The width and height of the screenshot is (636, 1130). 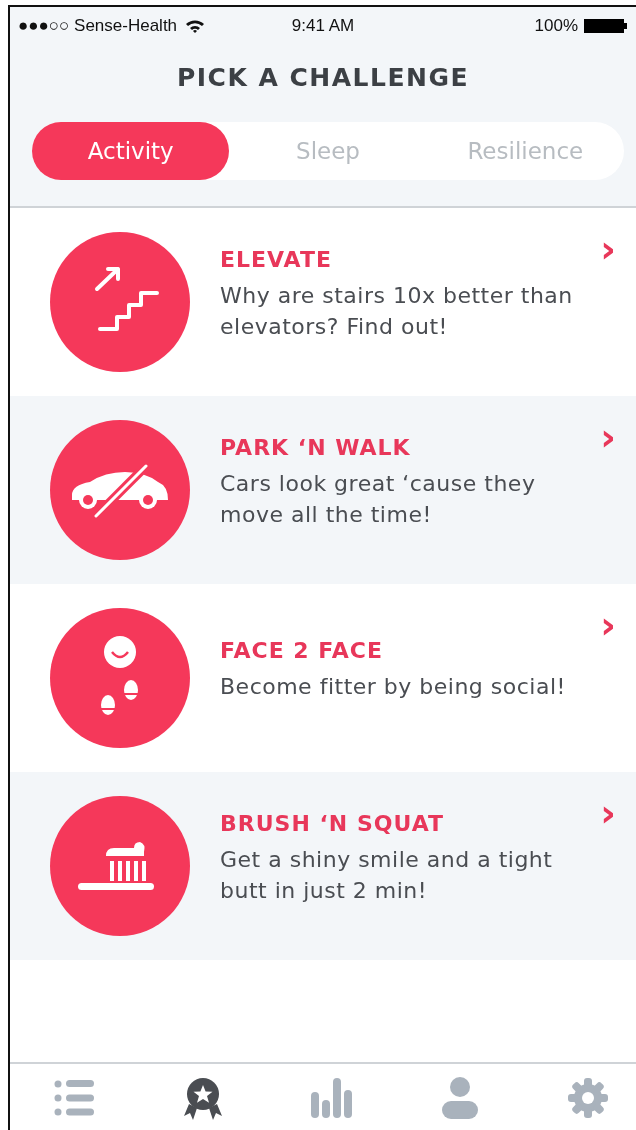 I want to click on toothbrush-icon, so click(x=120, y=866).